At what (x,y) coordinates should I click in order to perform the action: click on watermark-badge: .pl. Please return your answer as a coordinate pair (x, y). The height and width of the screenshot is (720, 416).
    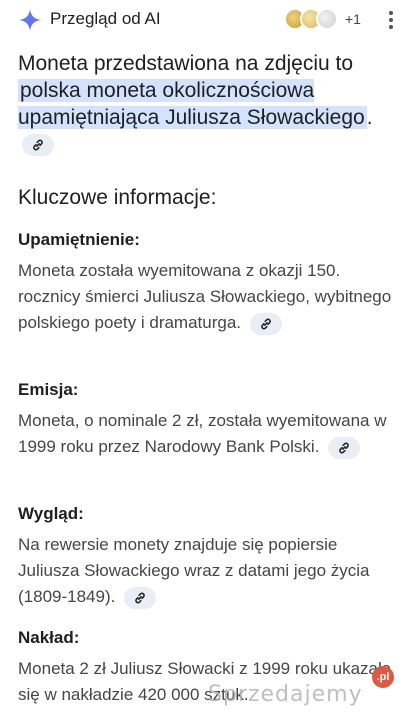
    Looking at the image, I should click on (383, 677).